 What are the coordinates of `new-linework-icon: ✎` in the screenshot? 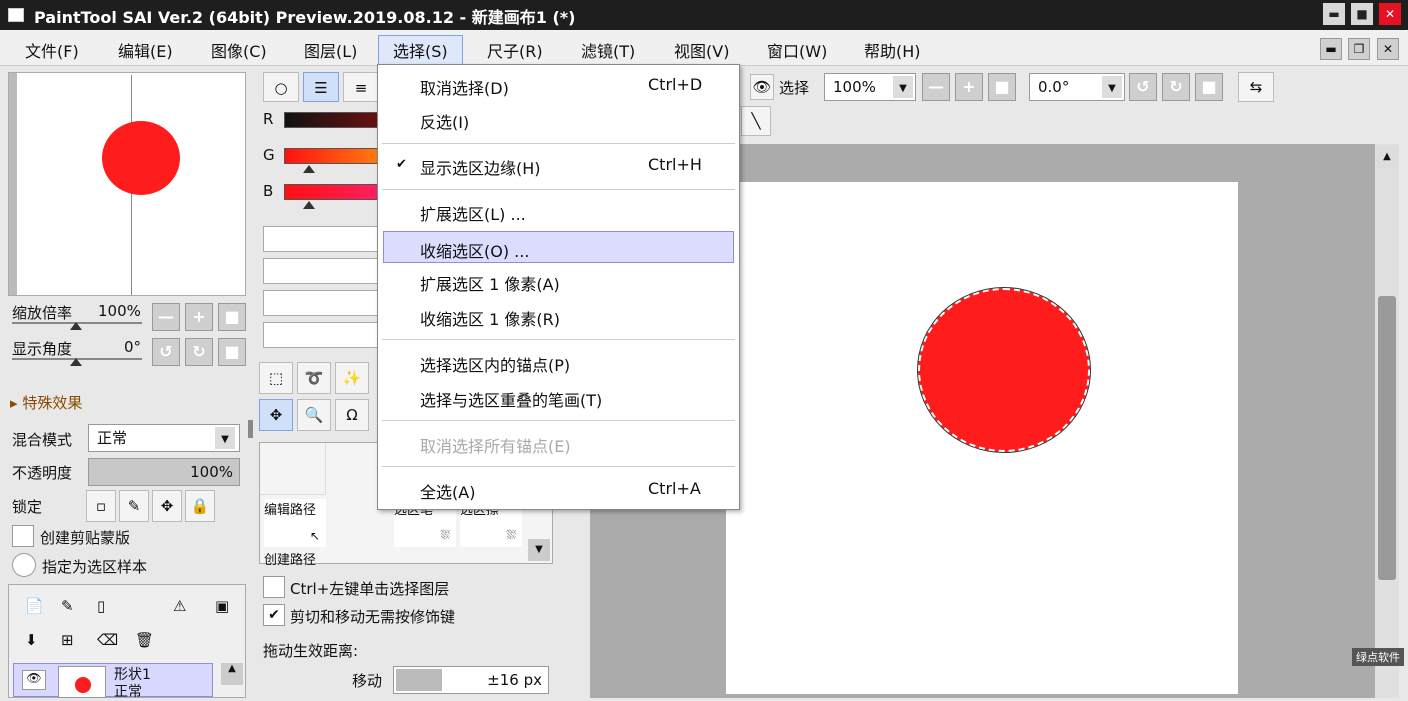 It's located at (67, 606).